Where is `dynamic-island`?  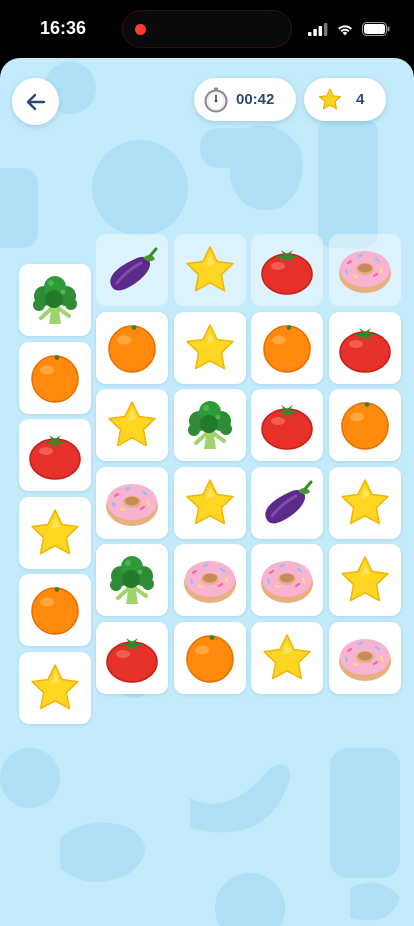
dynamic-island is located at coordinates (207, 29).